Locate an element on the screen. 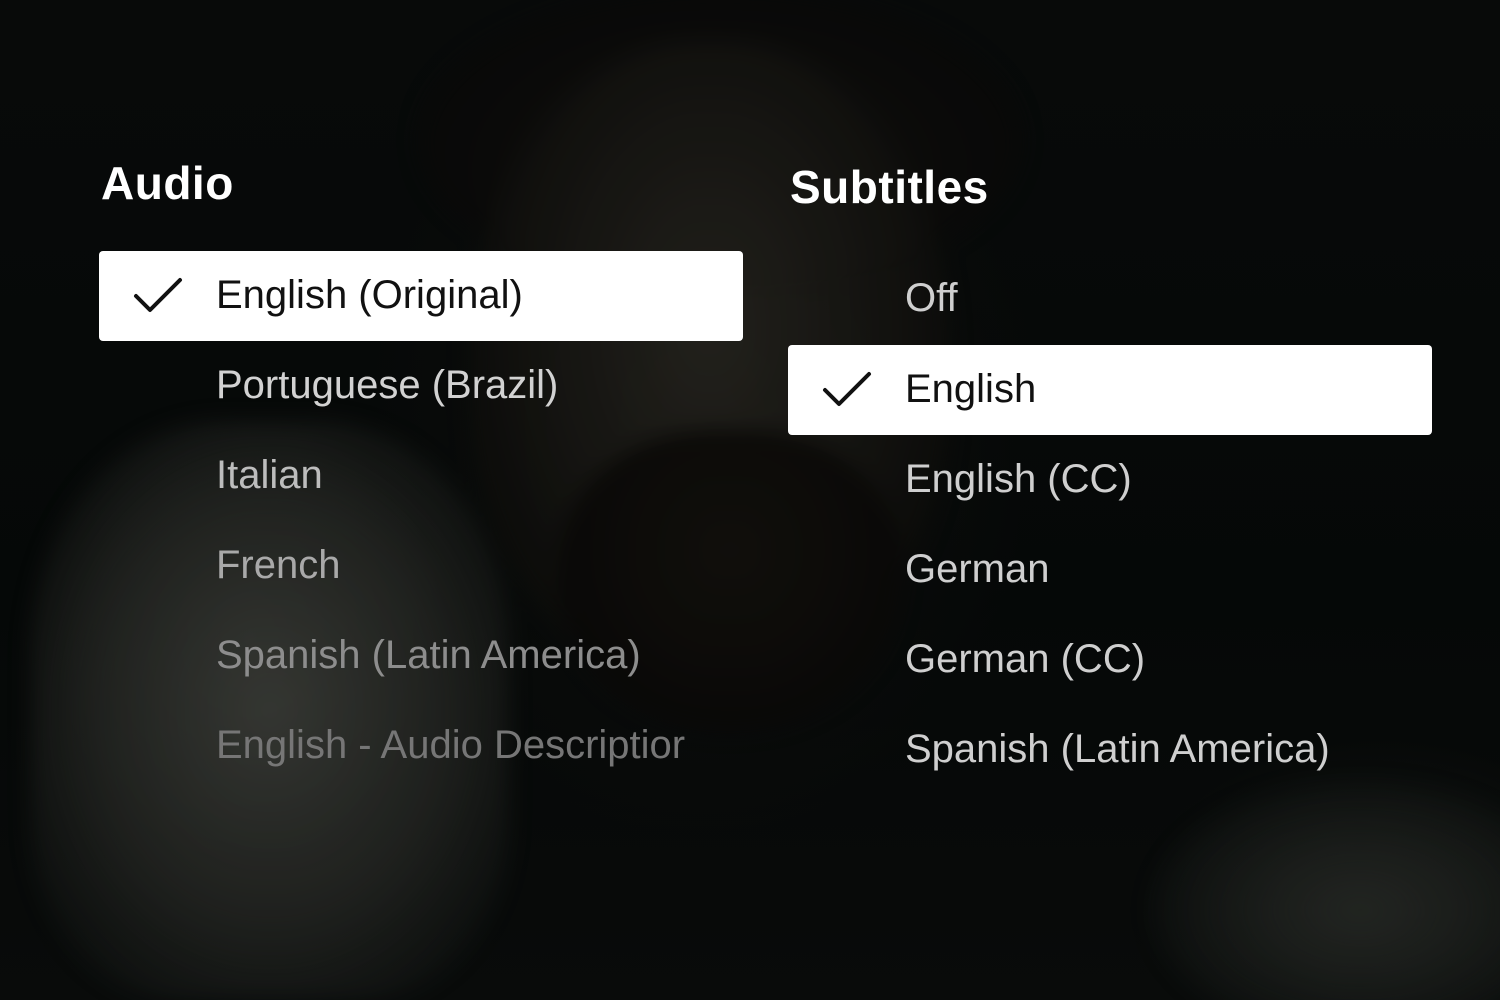 The image size is (1500, 1000). subtitle-option-english: English is located at coordinates (1110, 390).